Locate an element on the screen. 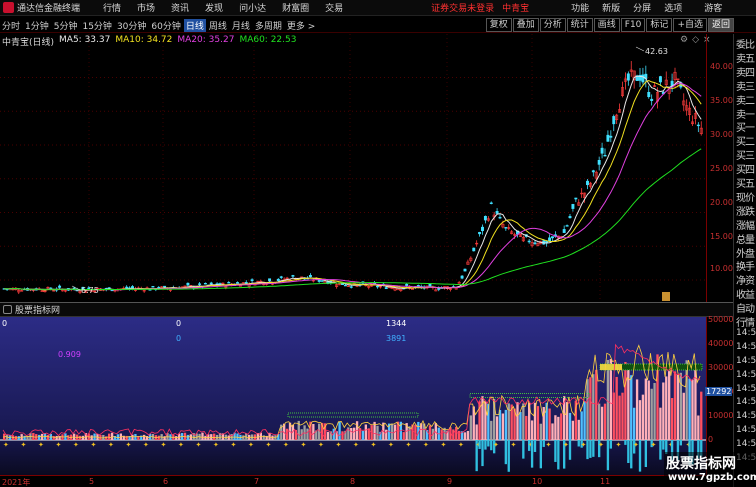 This screenshot has height=487, width=756. tab-1min: 1分钟 is located at coordinates (37, 25).